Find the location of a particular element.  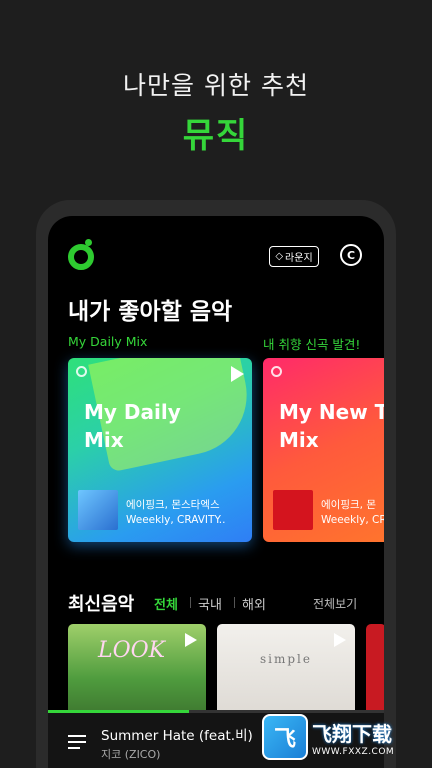

album-card: simple is located at coordinates (286, 674).